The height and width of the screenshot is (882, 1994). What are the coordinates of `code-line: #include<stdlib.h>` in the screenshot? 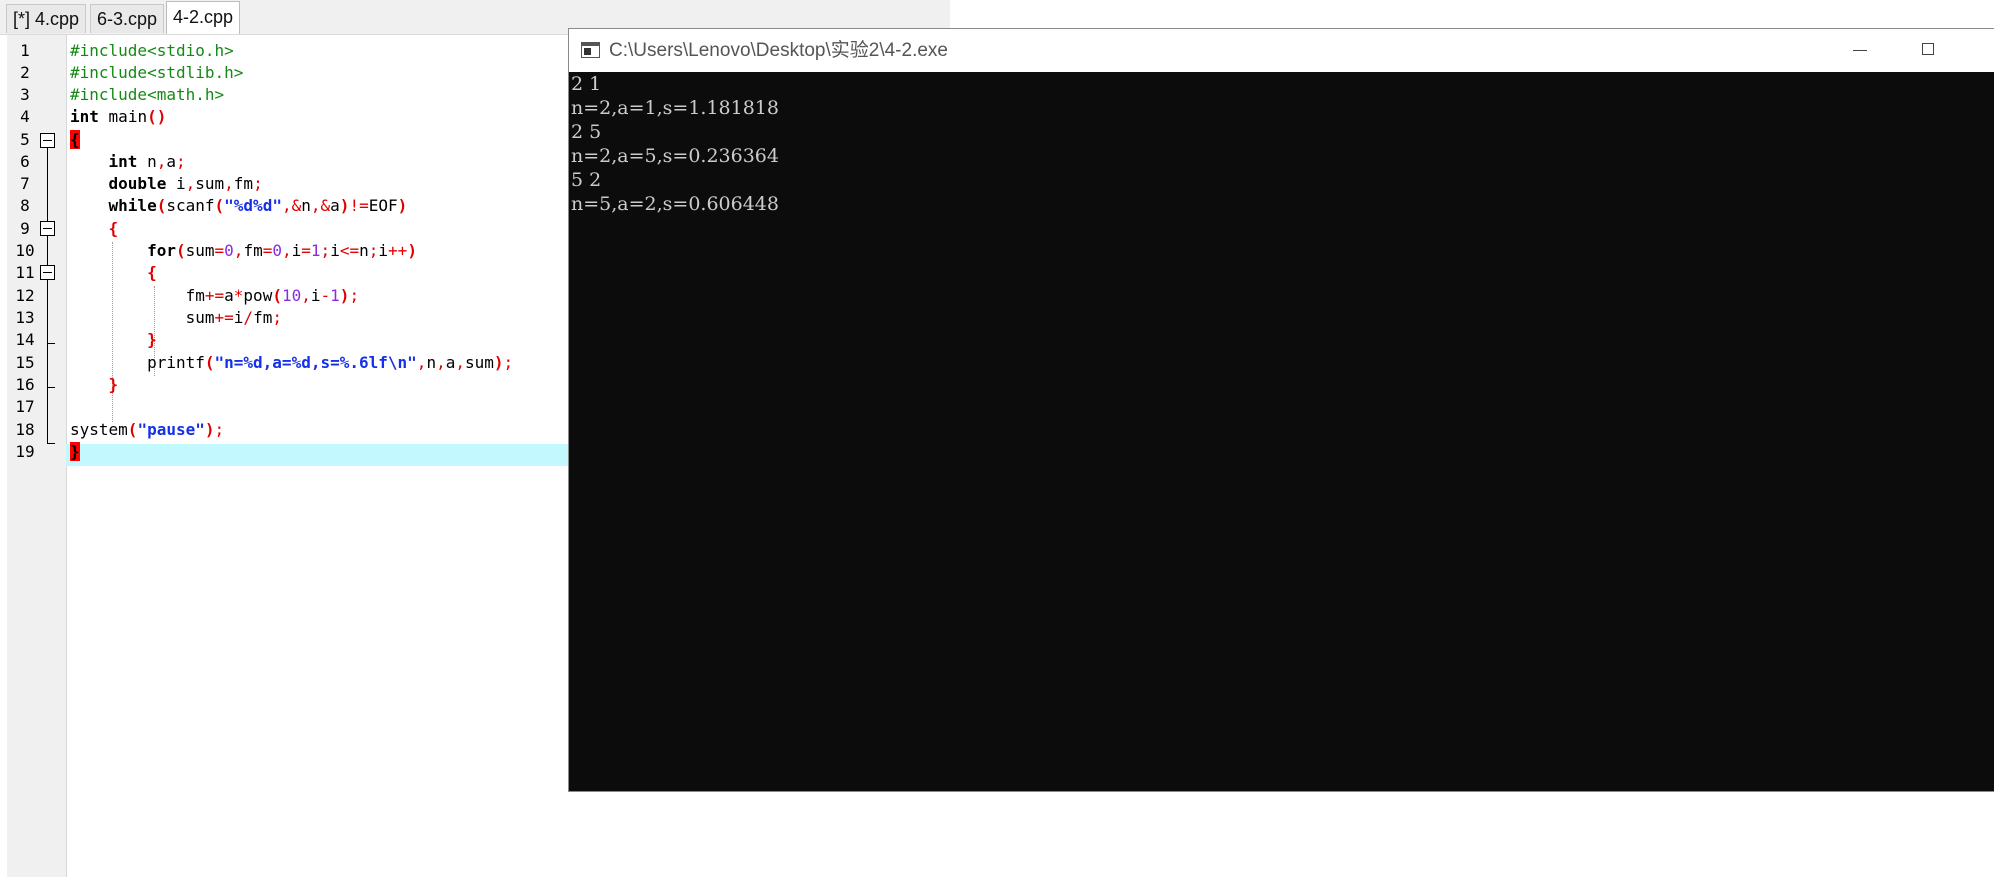 It's located at (157, 72).